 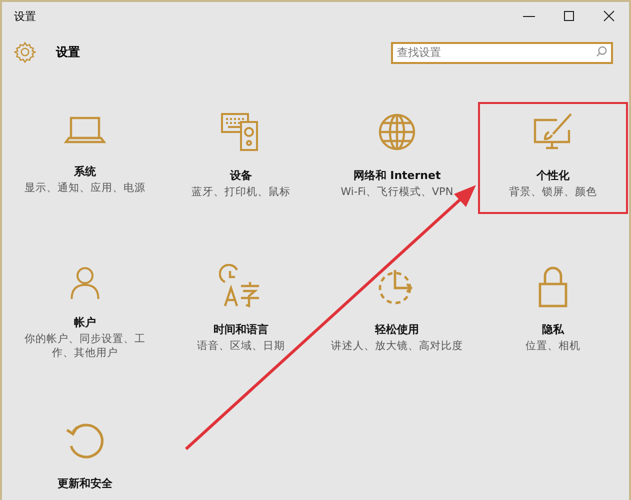 What do you see at coordinates (25, 52) in the screenshot?
I see `settings-icon` at bounding box center [25, 52].